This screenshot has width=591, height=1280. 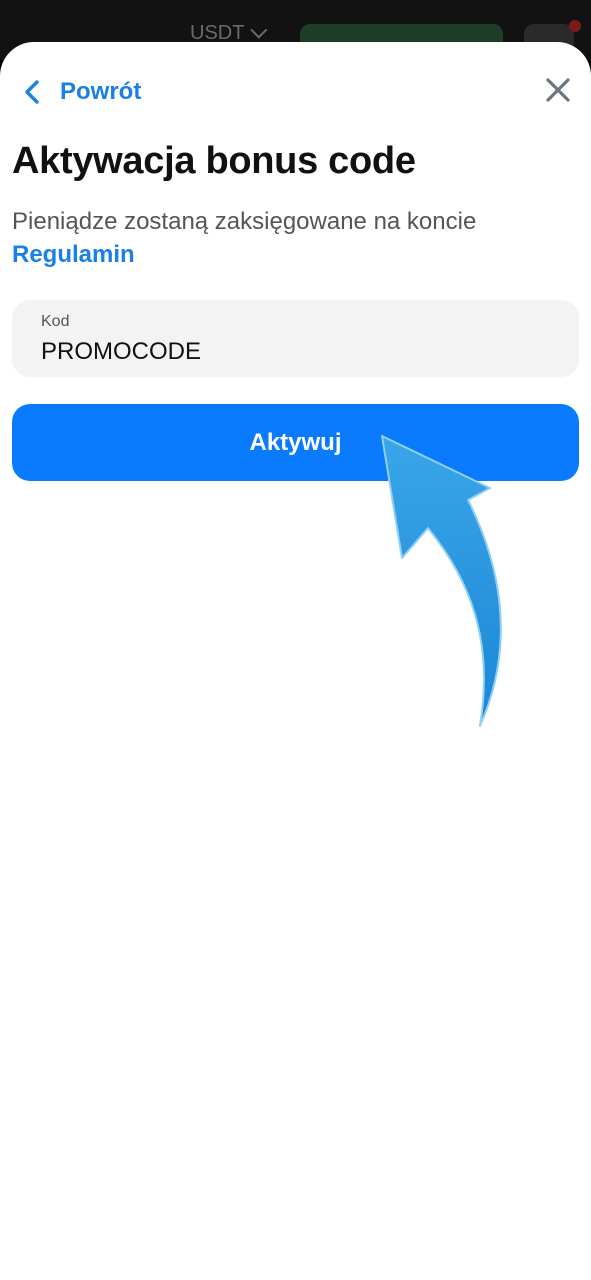 I want to click on close-button, so click(x=558, y=92).